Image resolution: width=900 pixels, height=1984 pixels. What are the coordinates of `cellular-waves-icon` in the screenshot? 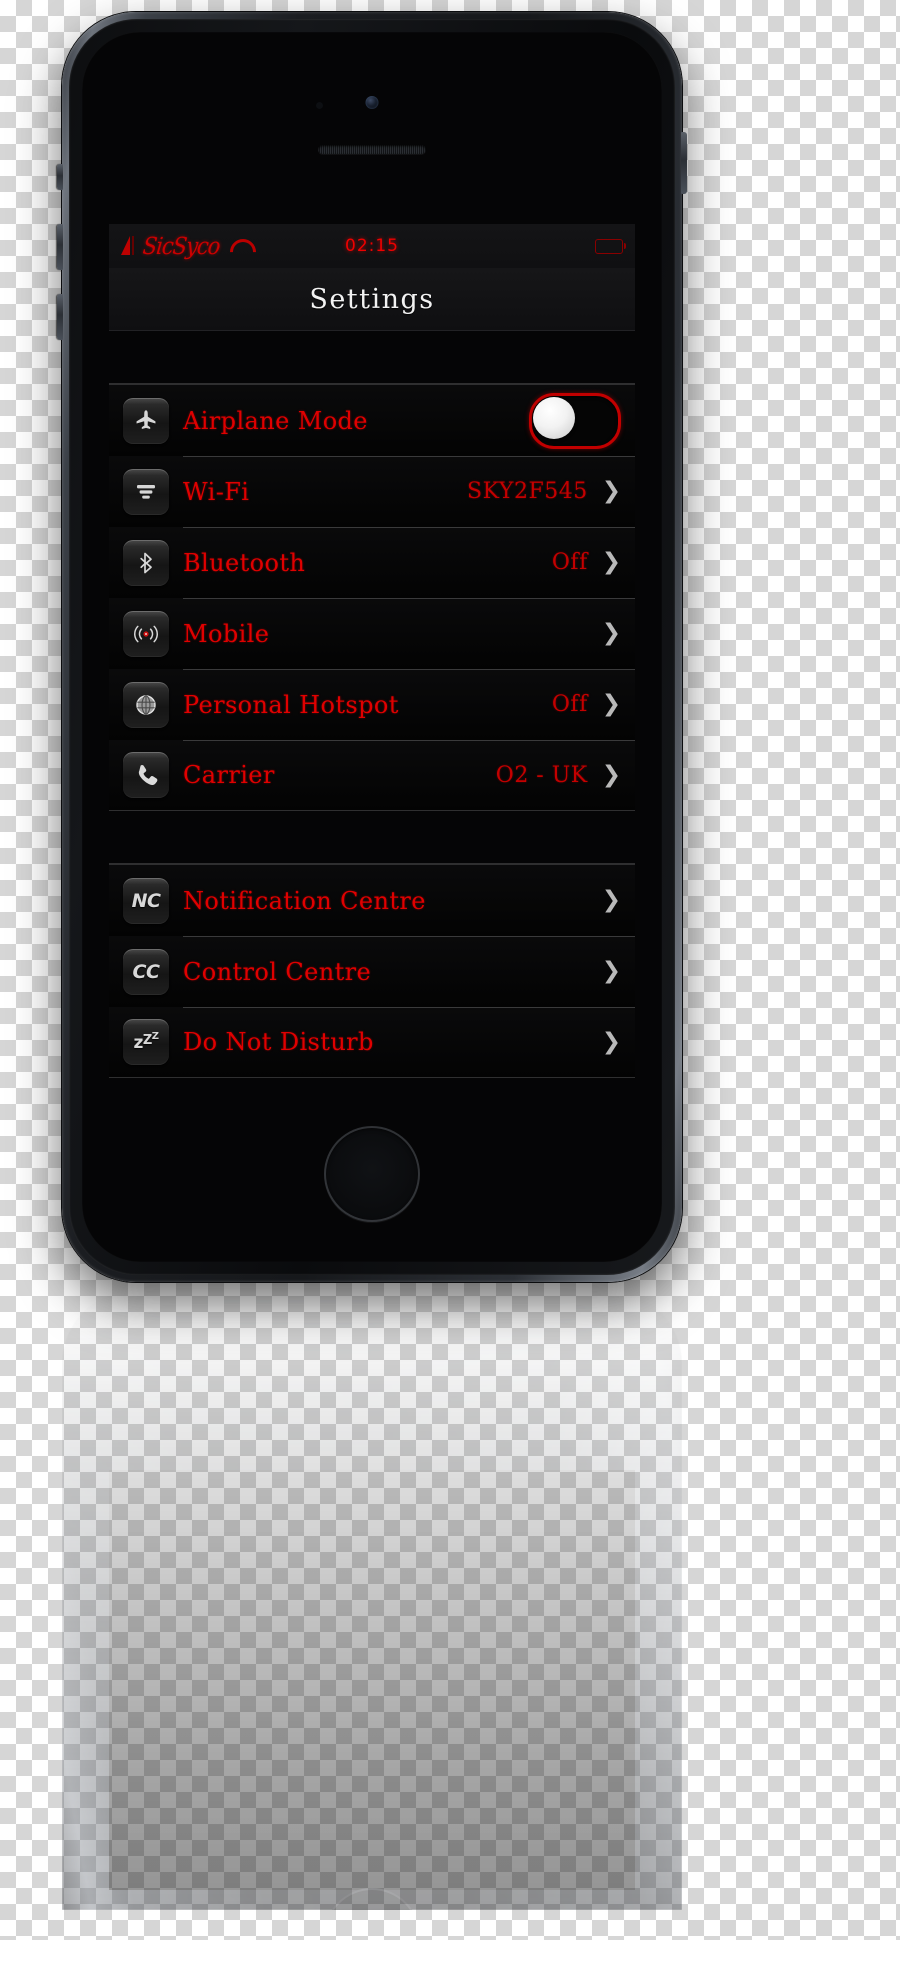 It's located at (146, 633).